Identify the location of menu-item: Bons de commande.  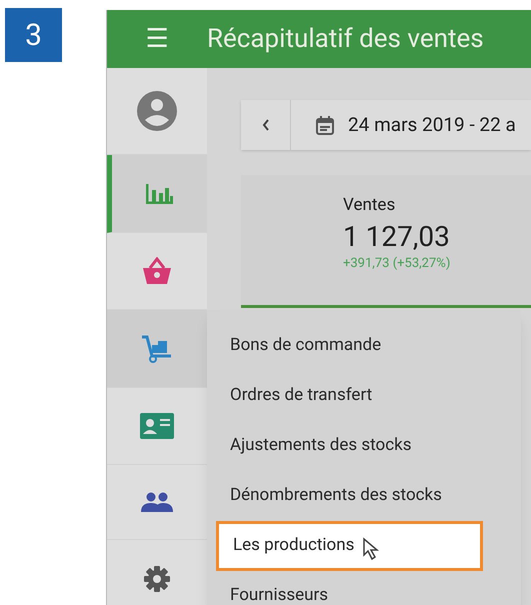
(364, 346).